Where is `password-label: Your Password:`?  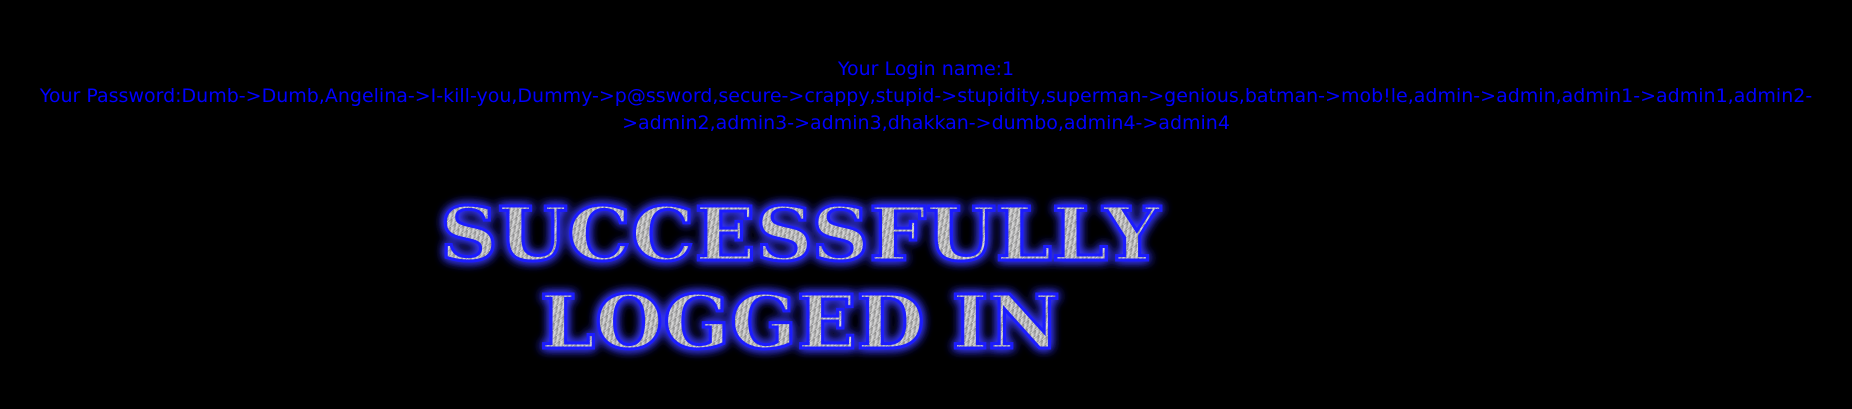 password-label: Your Password: is located at coordinates (110, 96).